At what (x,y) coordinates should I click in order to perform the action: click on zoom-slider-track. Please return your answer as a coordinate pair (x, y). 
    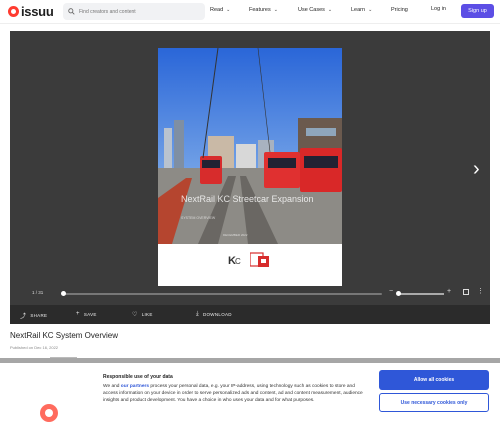
    Looking at the image, I should click on (421, 294).